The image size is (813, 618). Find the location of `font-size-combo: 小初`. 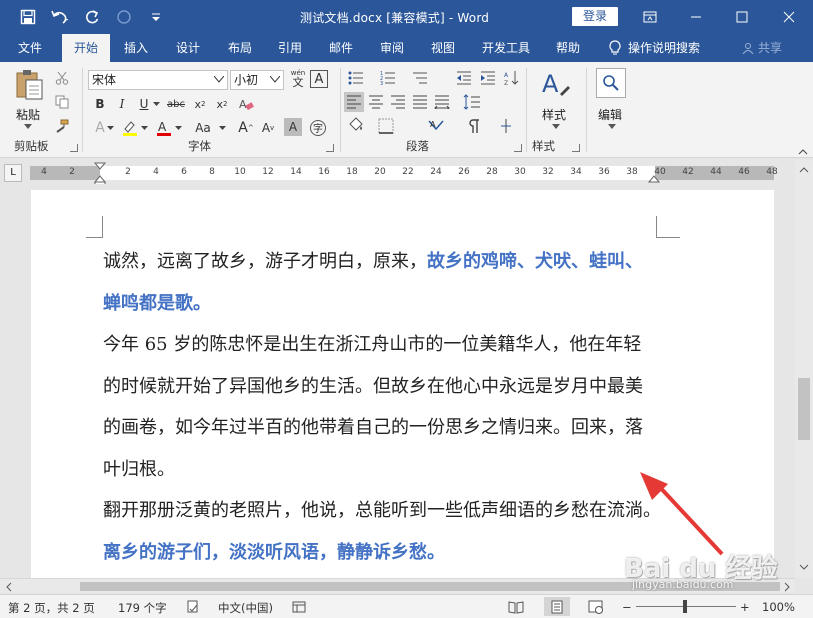

font-size-combo: 小初 is located at coordinates (257, 80).